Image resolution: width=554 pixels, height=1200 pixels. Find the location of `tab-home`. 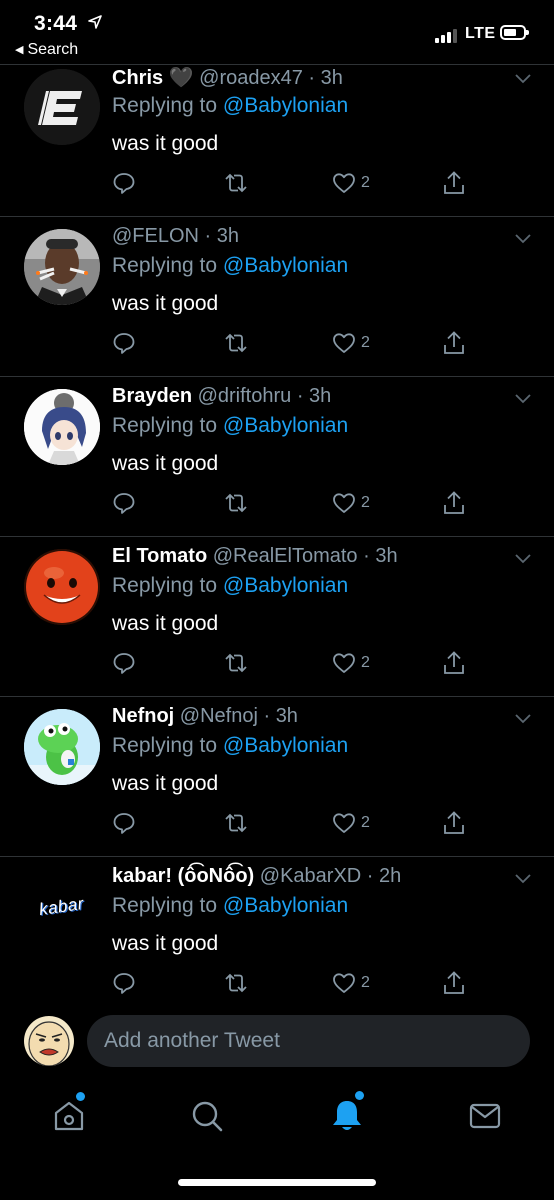

tab-home is located at coordinates (69, 1114).